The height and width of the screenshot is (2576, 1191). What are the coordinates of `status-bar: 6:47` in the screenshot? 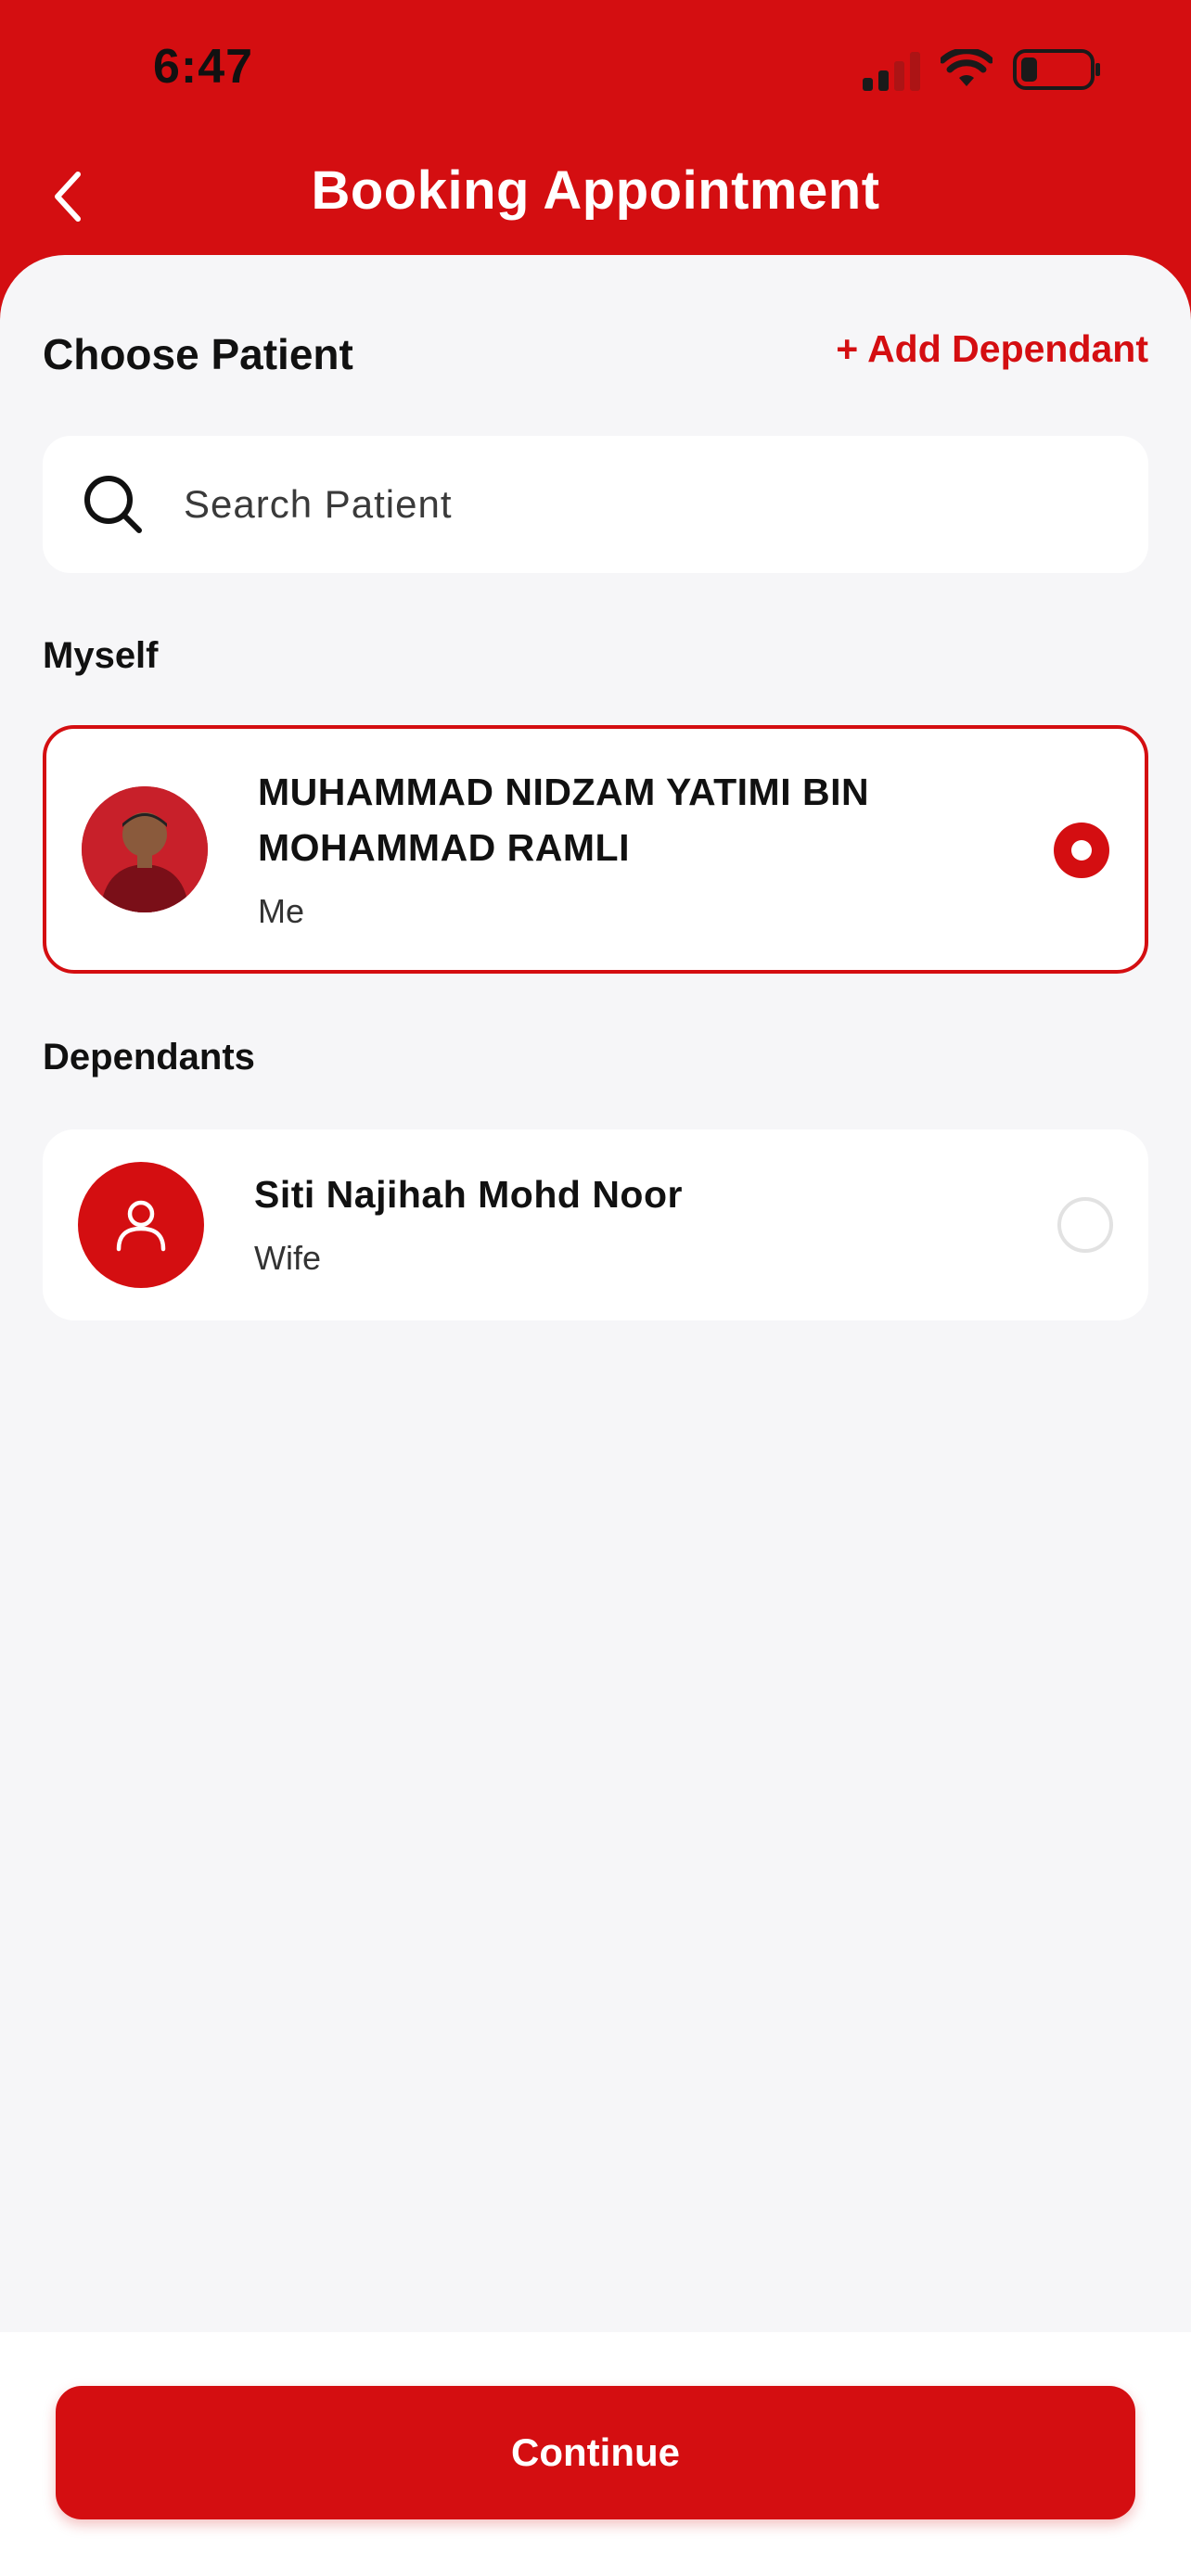 It's located at (595, 69).